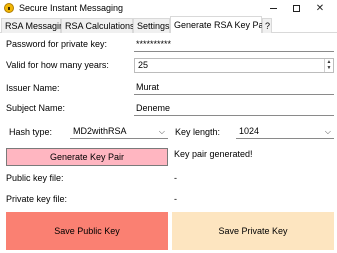 This screenshot has height=253, width=337. What do you see at coordinates (234, 65) in the screenshot?
I see `years-spinner: 25 ▲ ▼` at bounding box center [234, 65].